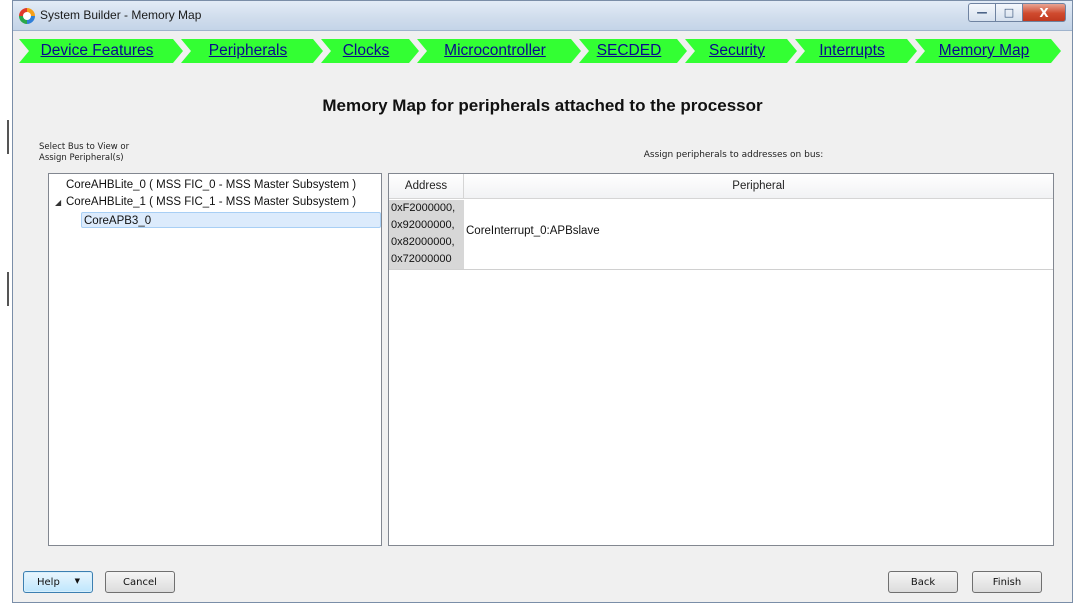  What do you see at coordinates (121, 15) in the screenshot?
I see `window-title: System Builder - Memory Map` at bounding box center [121, 15].